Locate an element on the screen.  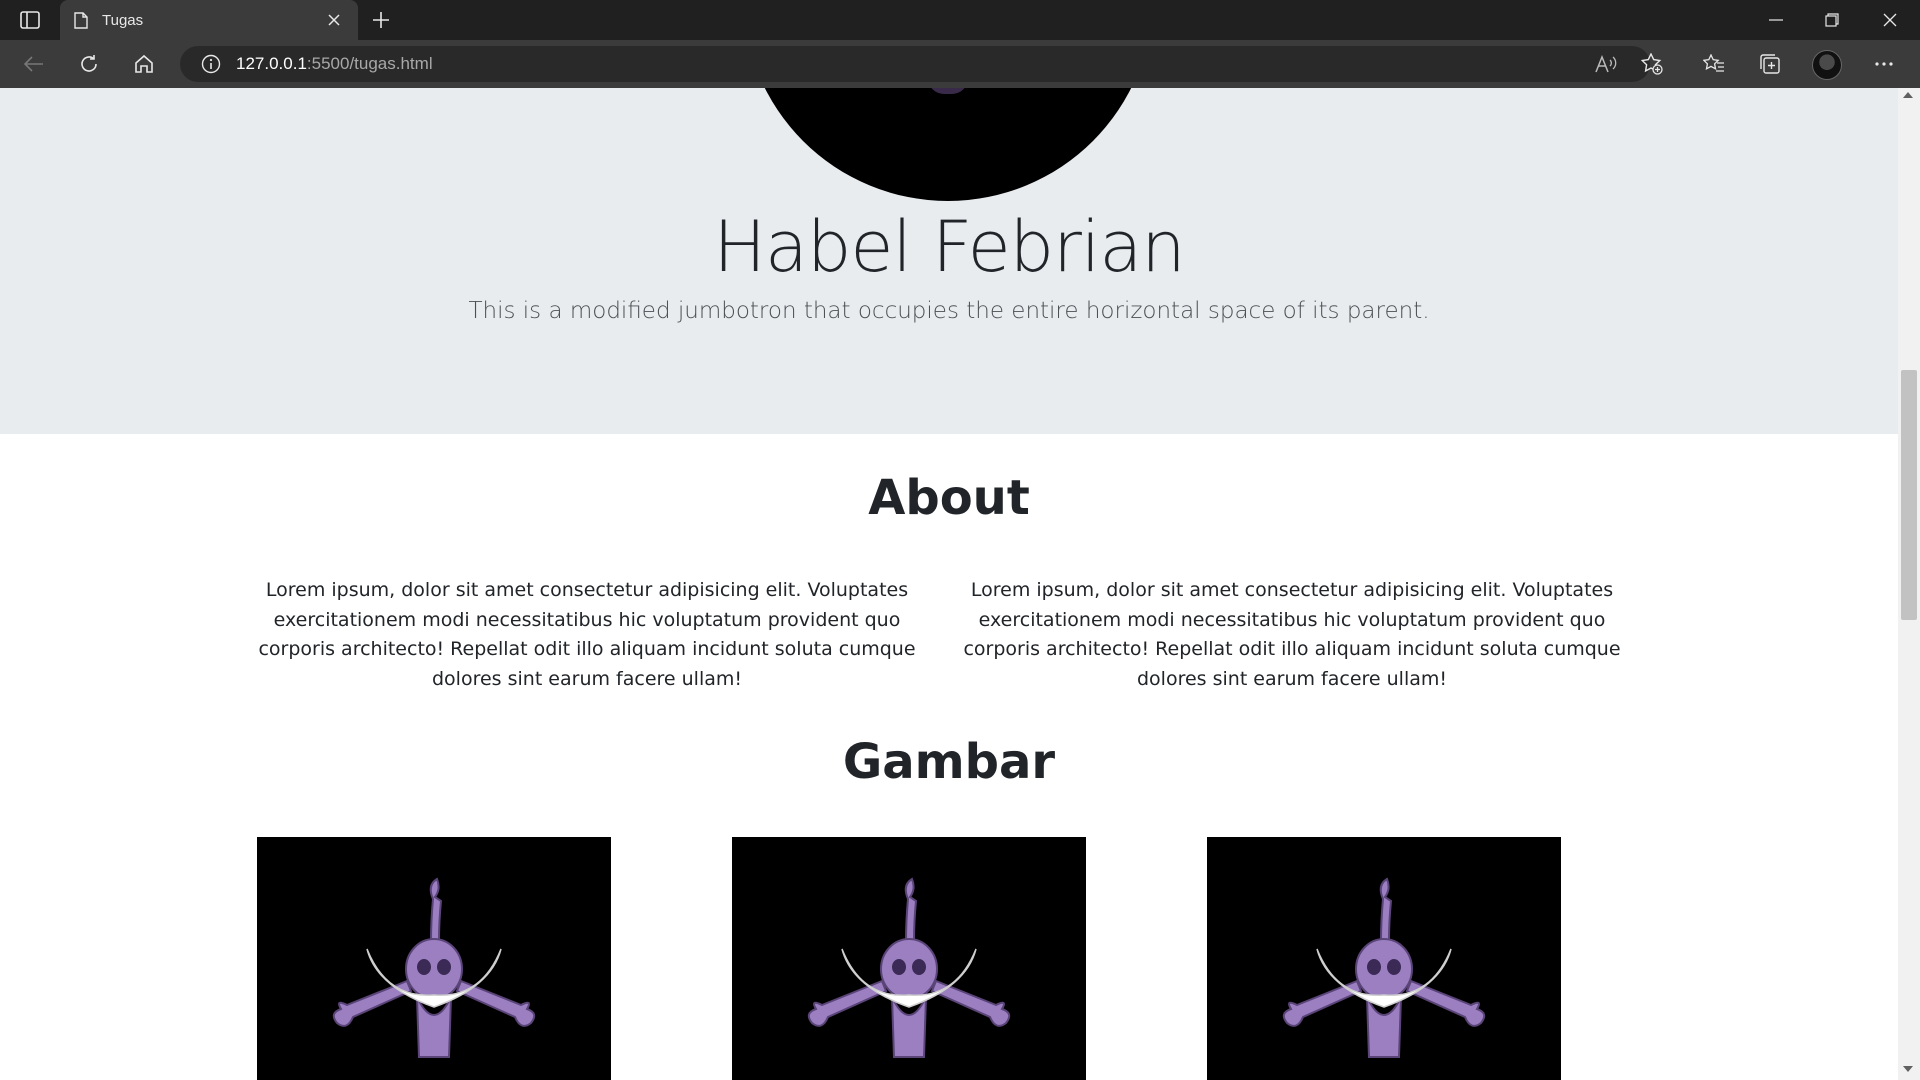
about-heading: About is located at coordinates (949, 498).